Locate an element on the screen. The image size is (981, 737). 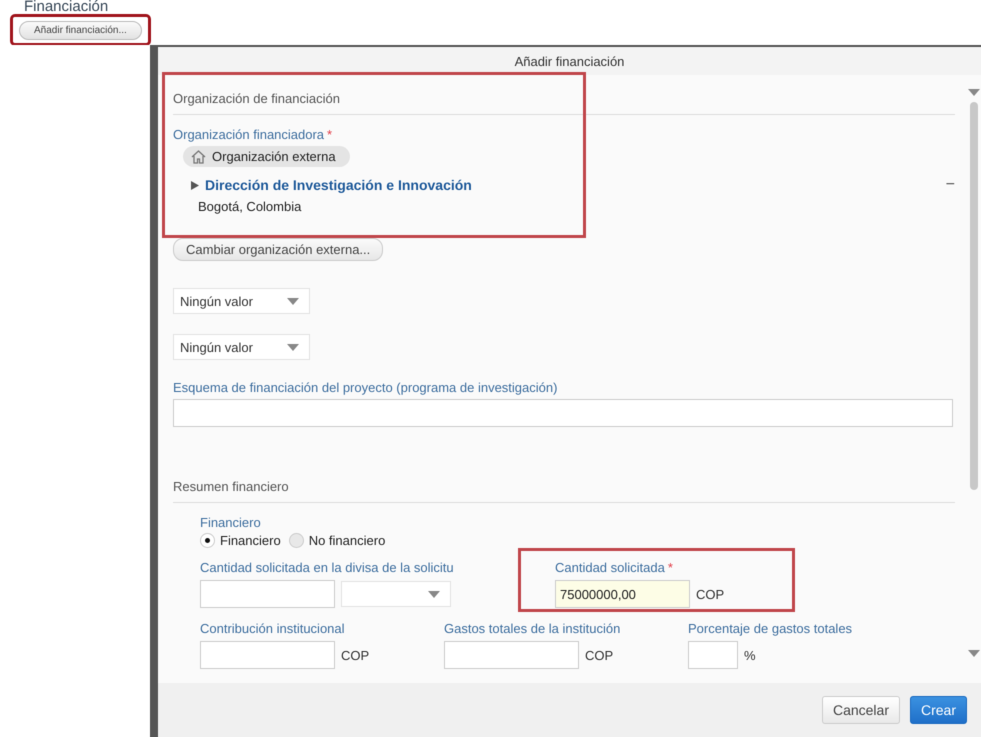
radio-option: Financiero is located at coordinates (240, 540).